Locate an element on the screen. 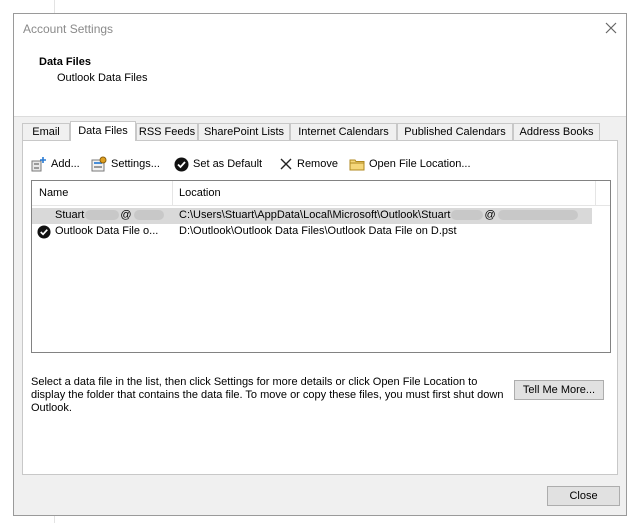 The image size is (640, 523). list-header: Name Location is located at coordinates (321, 193).